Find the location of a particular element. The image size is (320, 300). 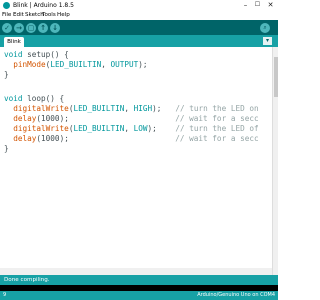

arduino-logo-icon is located at coordinates (6, 5).